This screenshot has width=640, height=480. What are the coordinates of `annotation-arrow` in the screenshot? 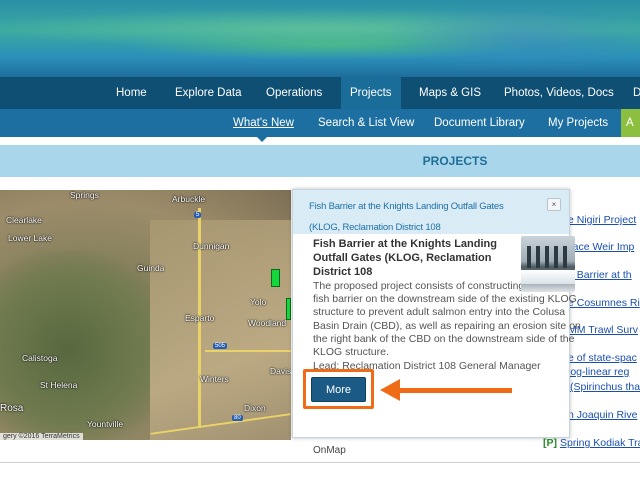 It's located at (455, 390).